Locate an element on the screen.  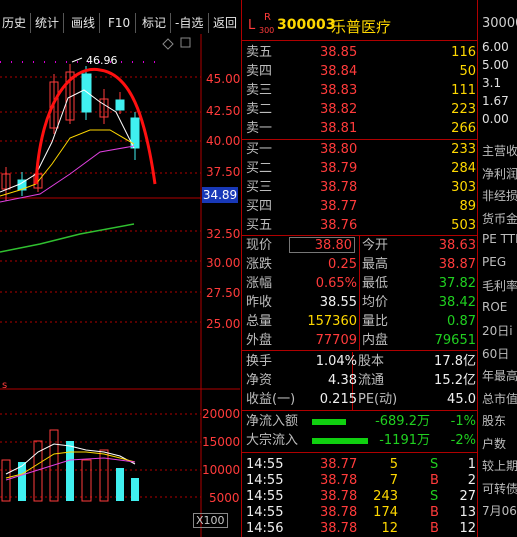
stock-name: 乐普医疗 is located at coordinates (361, 26).